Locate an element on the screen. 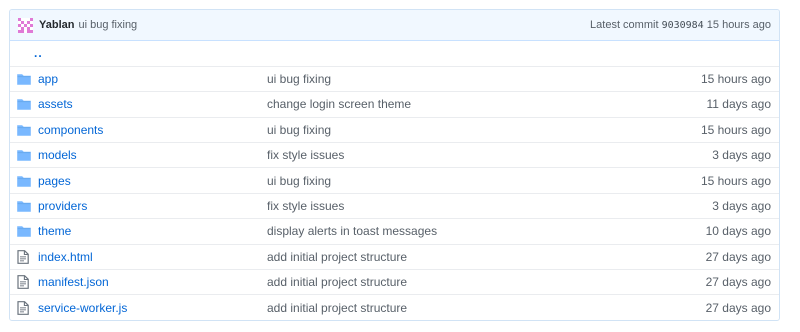 This screenshot has height=332, width=800. commit-author-link: Yablan is located at coordinates (56, 25).